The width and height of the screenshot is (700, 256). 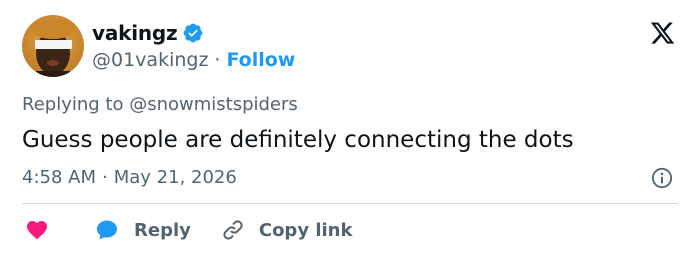 I want to click on divider, so click(x=350, y=203).